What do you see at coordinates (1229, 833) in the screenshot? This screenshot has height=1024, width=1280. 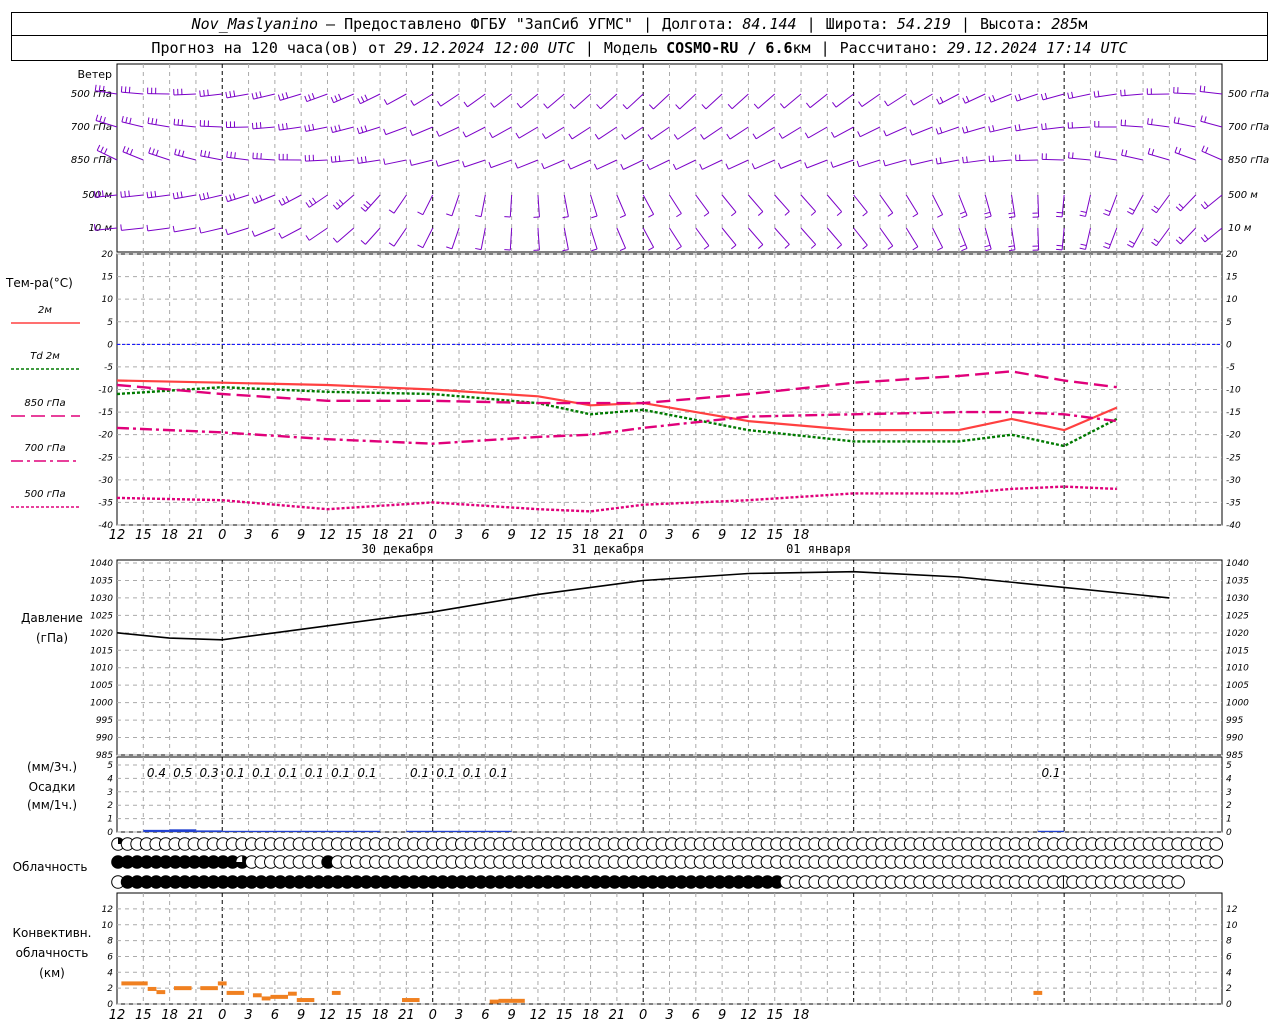 I see `precipitation-ytick-right: 0` at bounding box center [1229, 833].